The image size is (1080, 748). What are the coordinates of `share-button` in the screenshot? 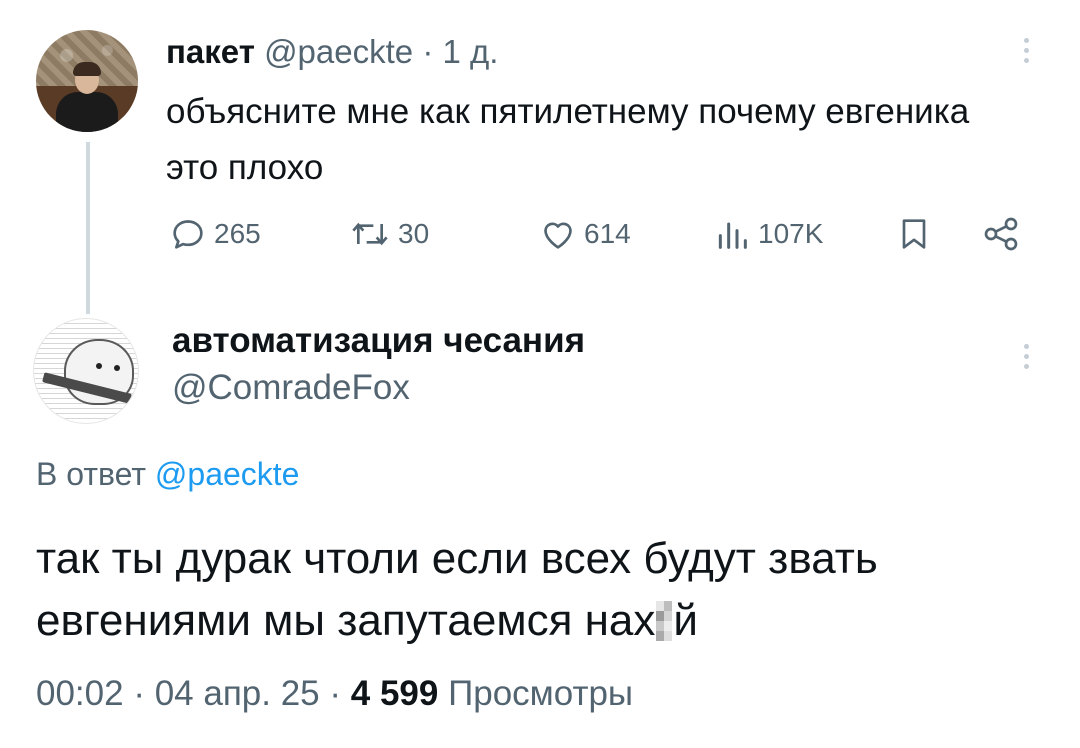 It's located at (1001, 234).